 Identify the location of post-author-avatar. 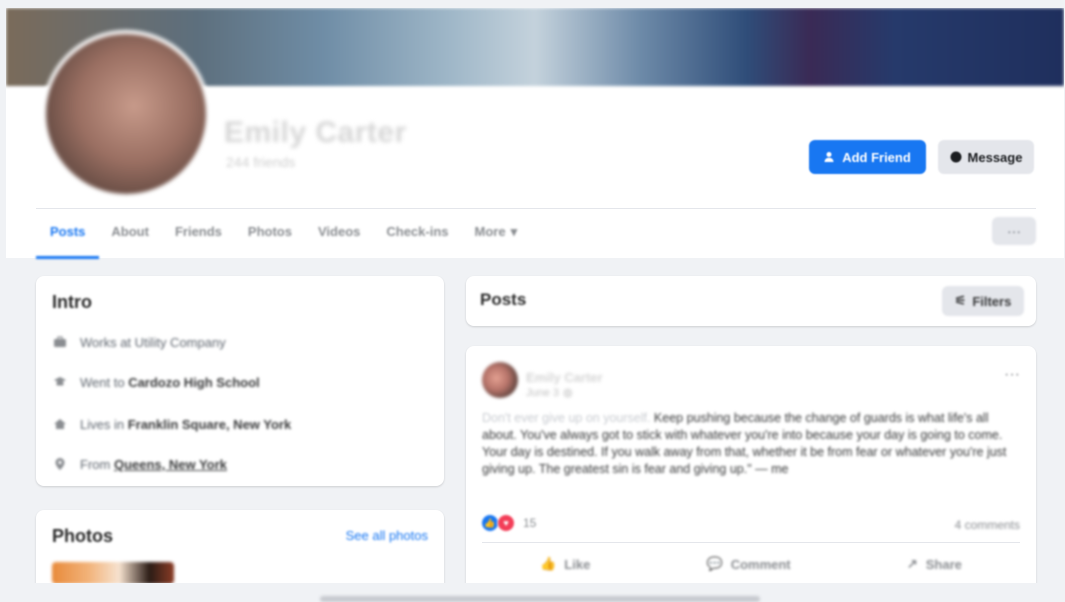
(500, 380).